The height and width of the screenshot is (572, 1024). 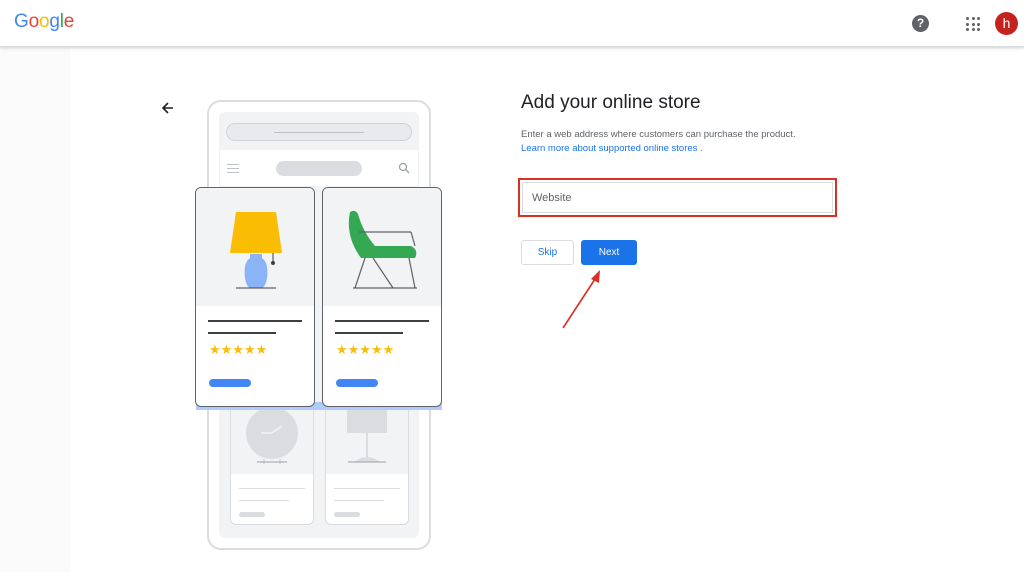 I want to click on product-card-lamp: ★★★★★, so click(x=255, y=297).